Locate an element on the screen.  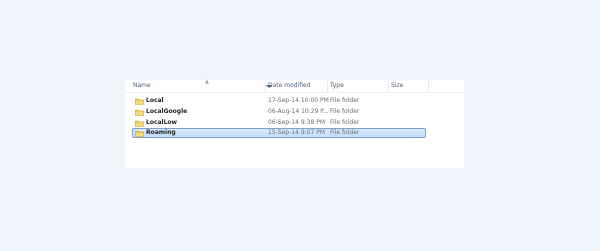
folder-date-modified: 06-Sep-14 9:38 PM is located at coordinates (296, 122).